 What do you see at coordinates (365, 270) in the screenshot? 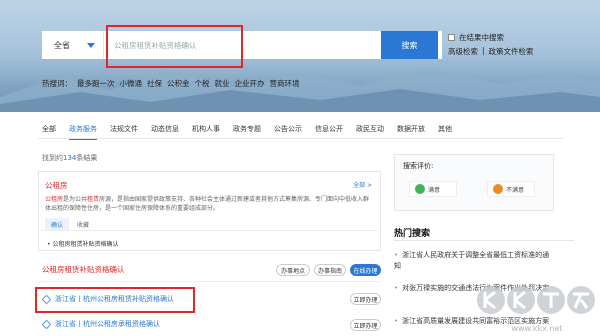
I see `online-apply-button: 在线办理` at bounding box center [365, 270].